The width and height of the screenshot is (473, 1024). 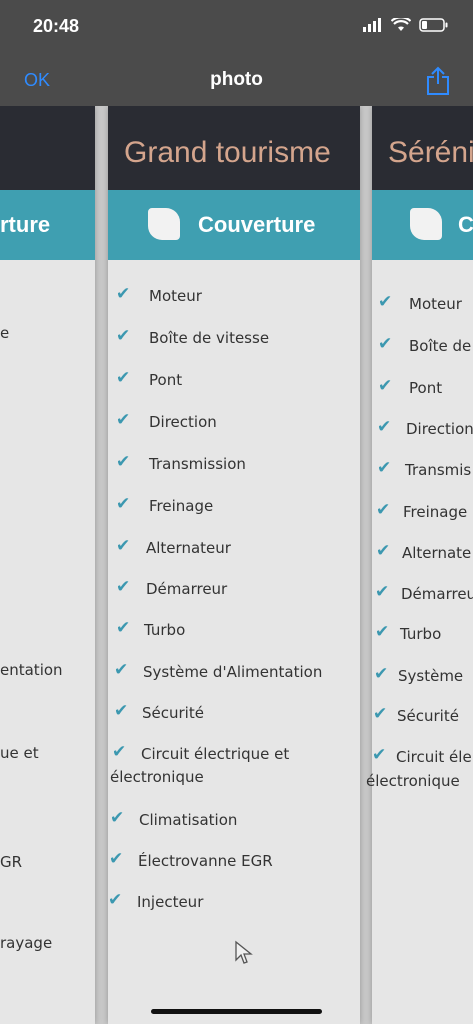 I want to click on status-icons, so click(x=406, y=25).